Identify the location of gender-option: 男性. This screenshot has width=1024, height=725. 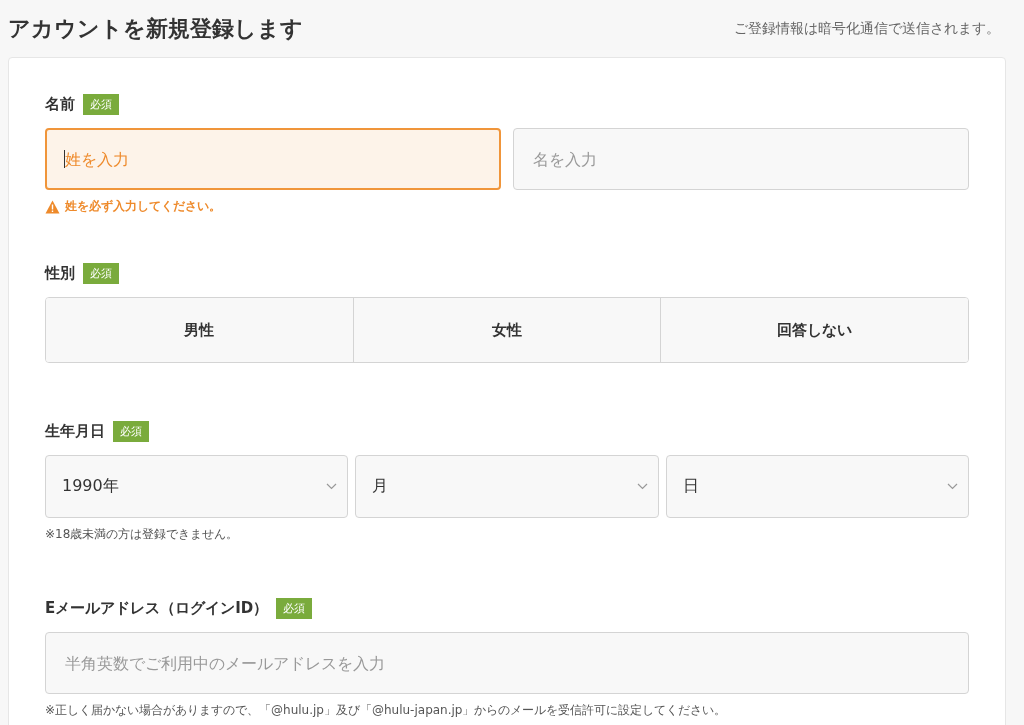
(199, 330).